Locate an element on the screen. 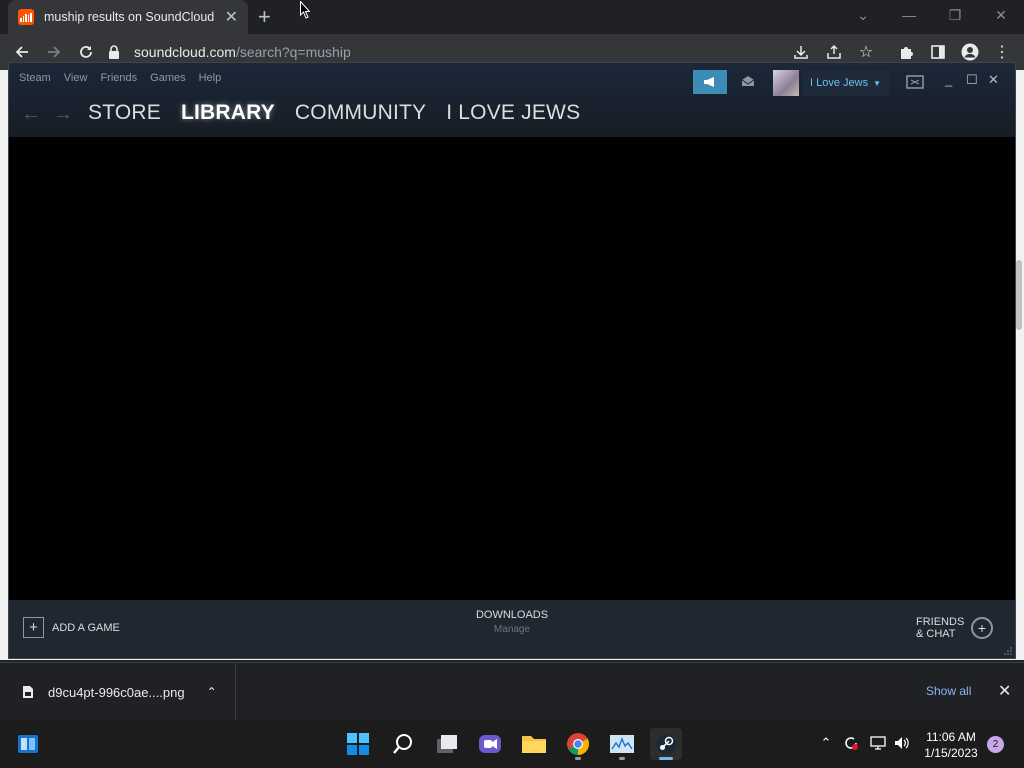  download-file-name: d9cu4pt-996c0ae....png is located at coordinates (116, 692).